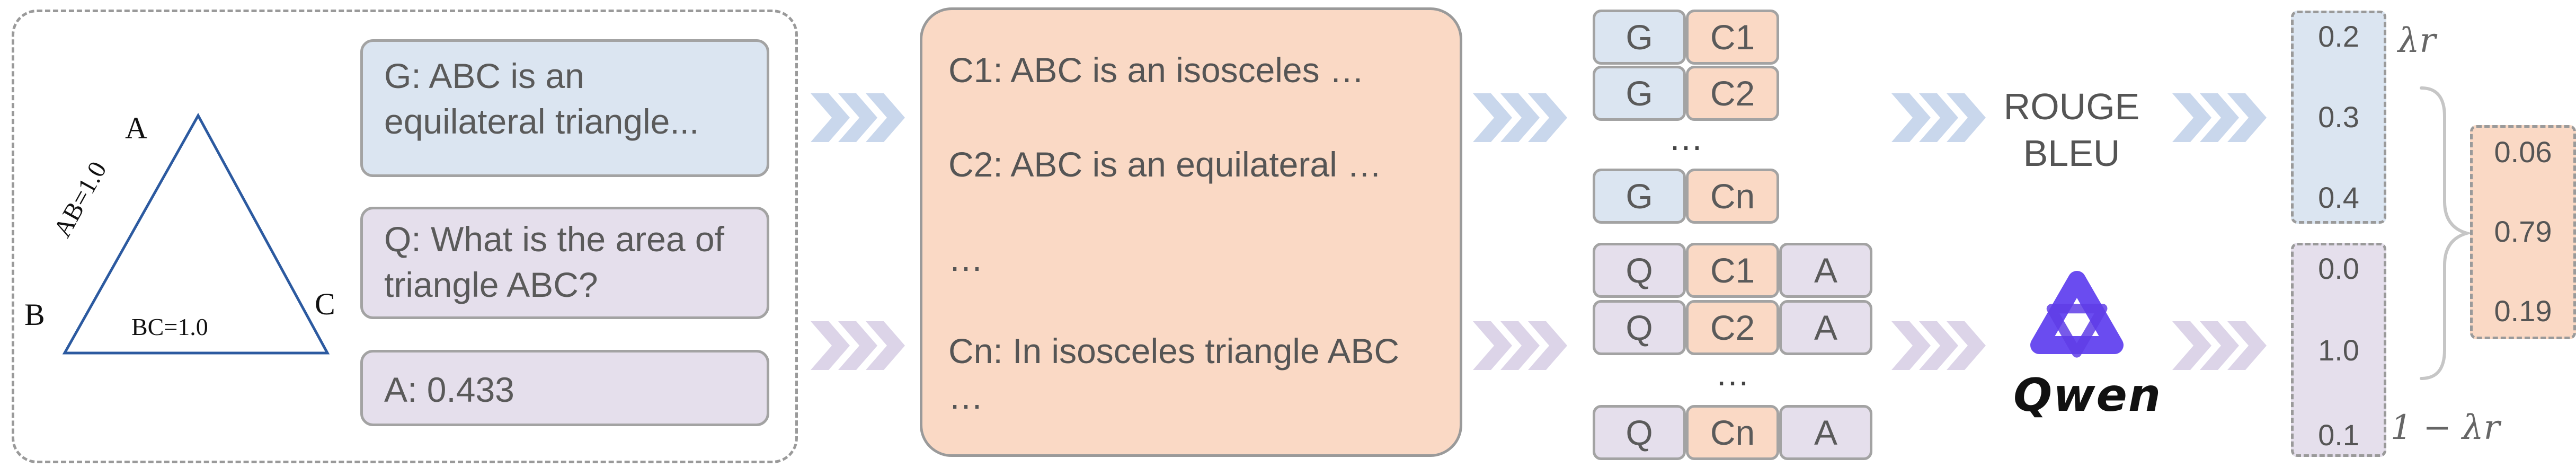 The height and width of the screenshot is (476, 2576). Describe the element at coordinates (1640, 196) in the screenshot. I see `pair-top-n-g: G` at that location.